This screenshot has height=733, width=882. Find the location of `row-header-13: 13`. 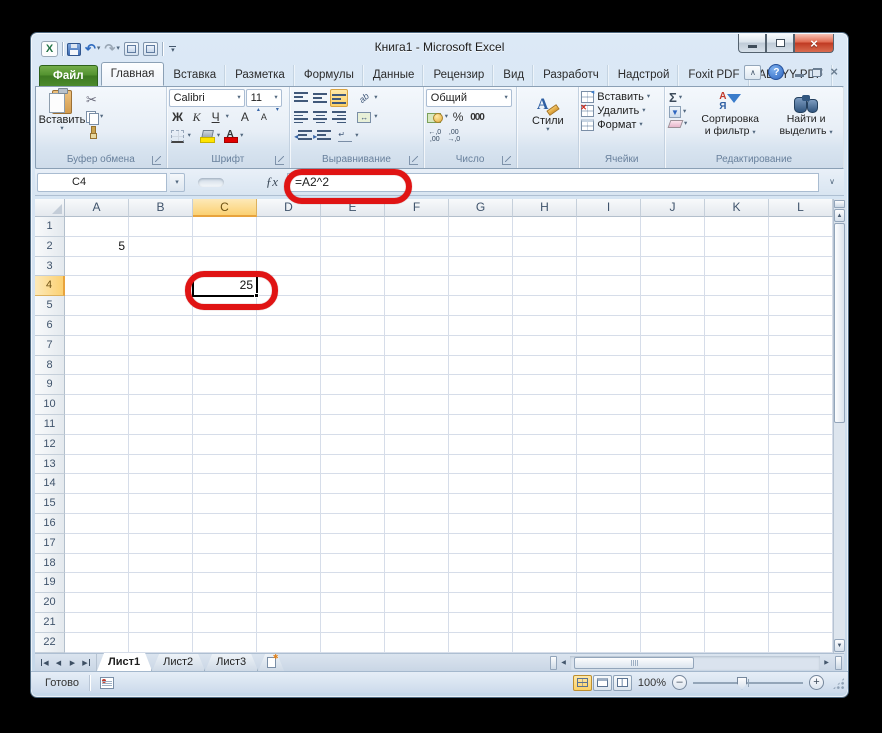

row-header-13: 13 is located at coordinates (50, 464).